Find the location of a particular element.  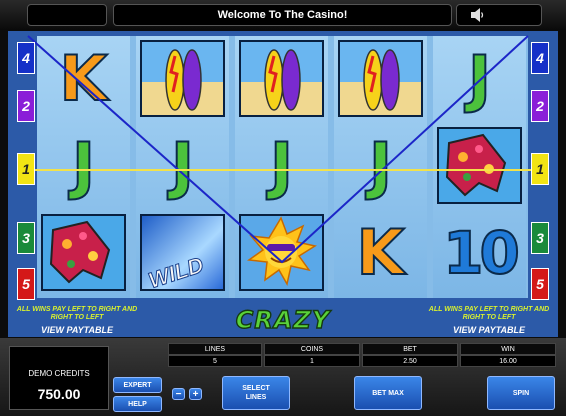

win-value: 16.00 is located at coordinates (508, 361).